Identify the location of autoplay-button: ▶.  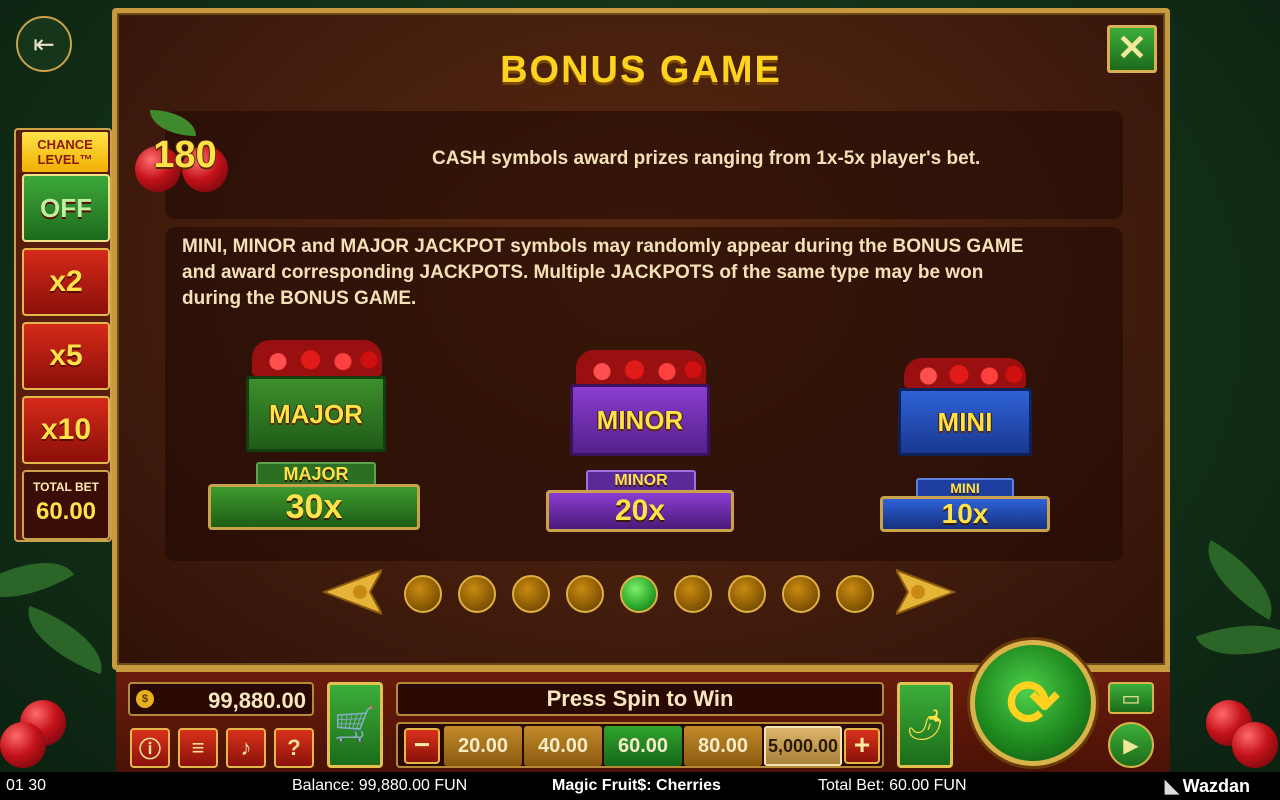
(1131, 745).